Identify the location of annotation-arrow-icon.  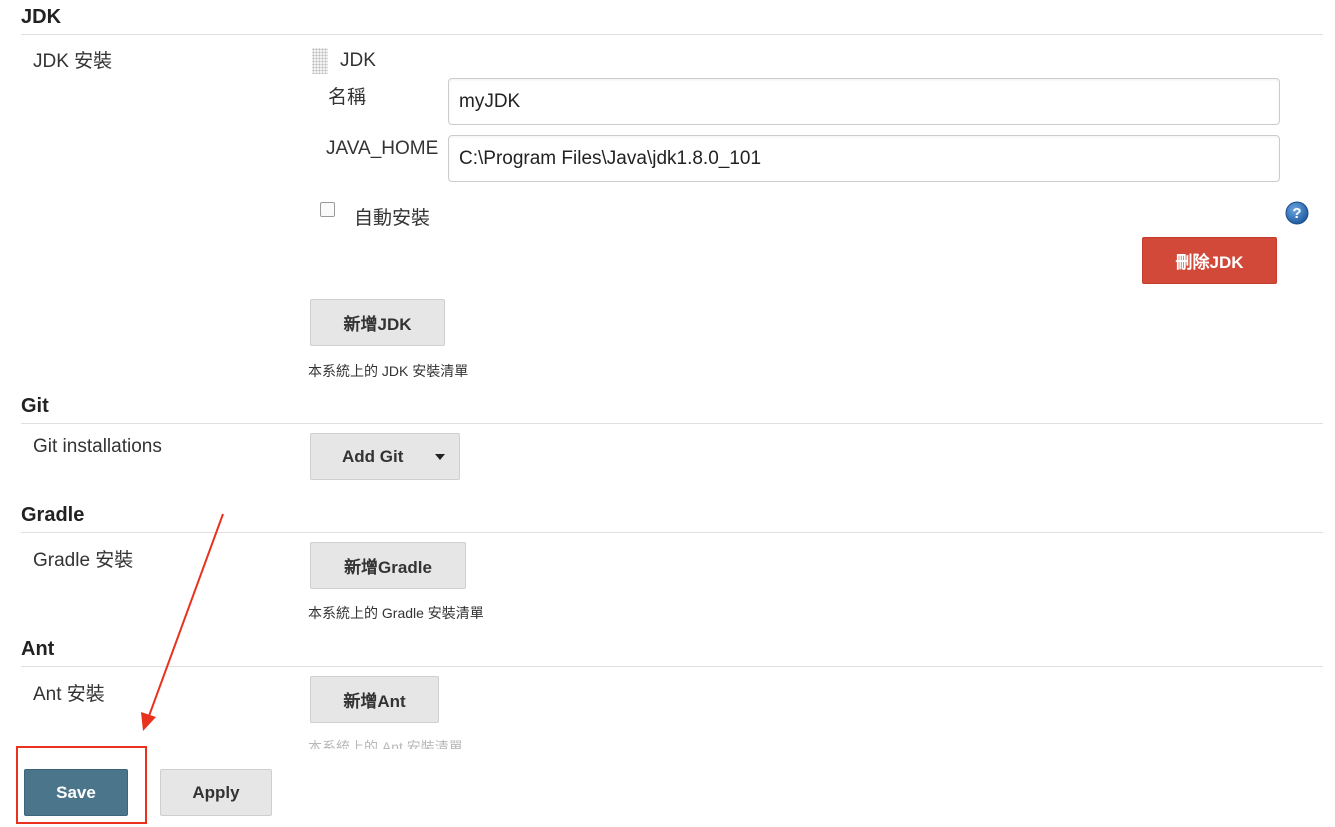
(182, 622).